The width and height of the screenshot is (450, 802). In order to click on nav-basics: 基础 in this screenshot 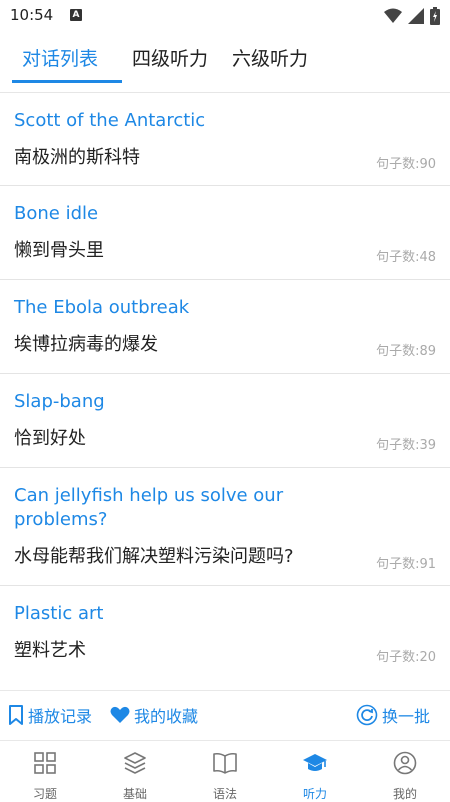, I will do `click(135, 771)`.